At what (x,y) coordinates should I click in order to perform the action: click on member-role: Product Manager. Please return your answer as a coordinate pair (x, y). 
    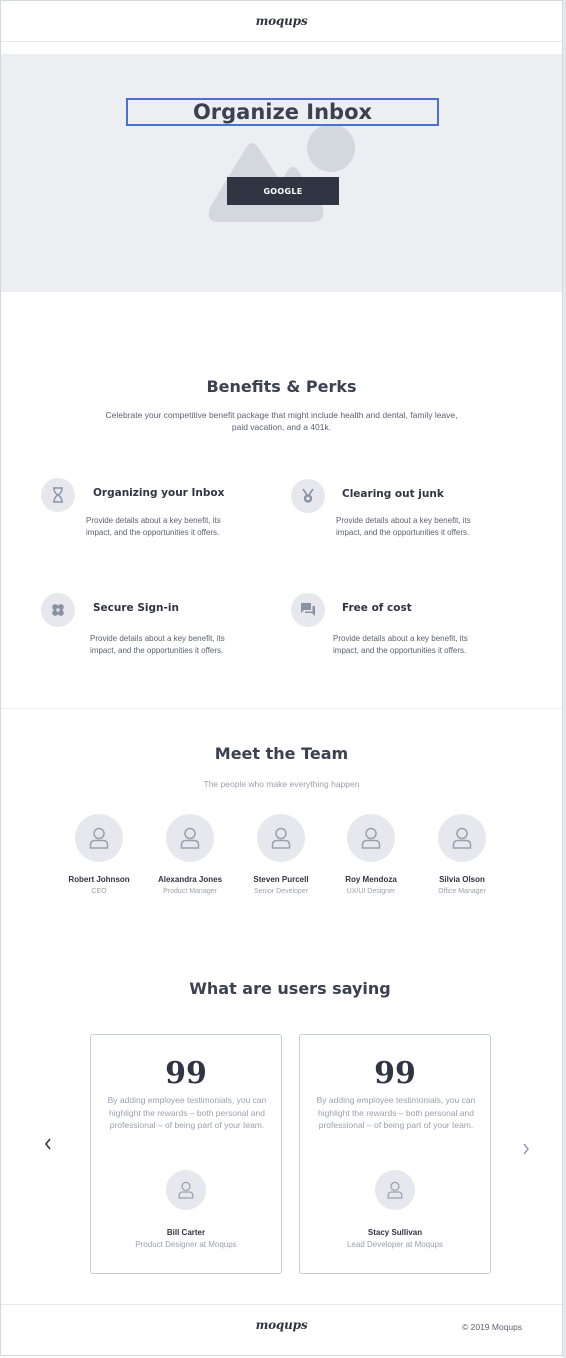
    Looking at the image, I should click on (190, 891).